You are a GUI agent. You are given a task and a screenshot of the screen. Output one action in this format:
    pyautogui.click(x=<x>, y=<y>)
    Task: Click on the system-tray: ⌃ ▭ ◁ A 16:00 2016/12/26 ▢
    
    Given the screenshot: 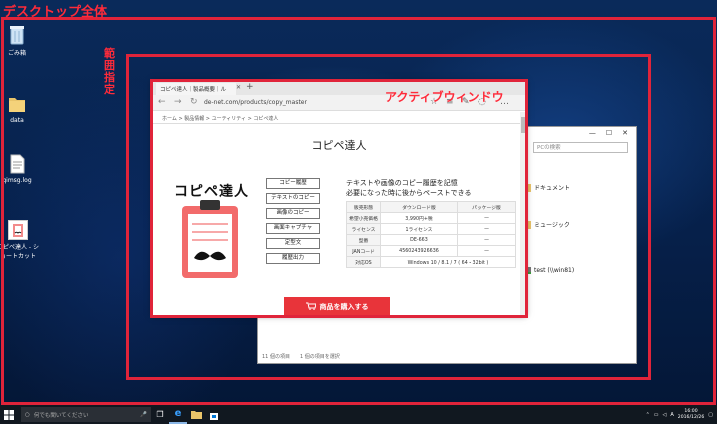 What is the action you would take?
    pyautogui.click(x=679, y=414)
    